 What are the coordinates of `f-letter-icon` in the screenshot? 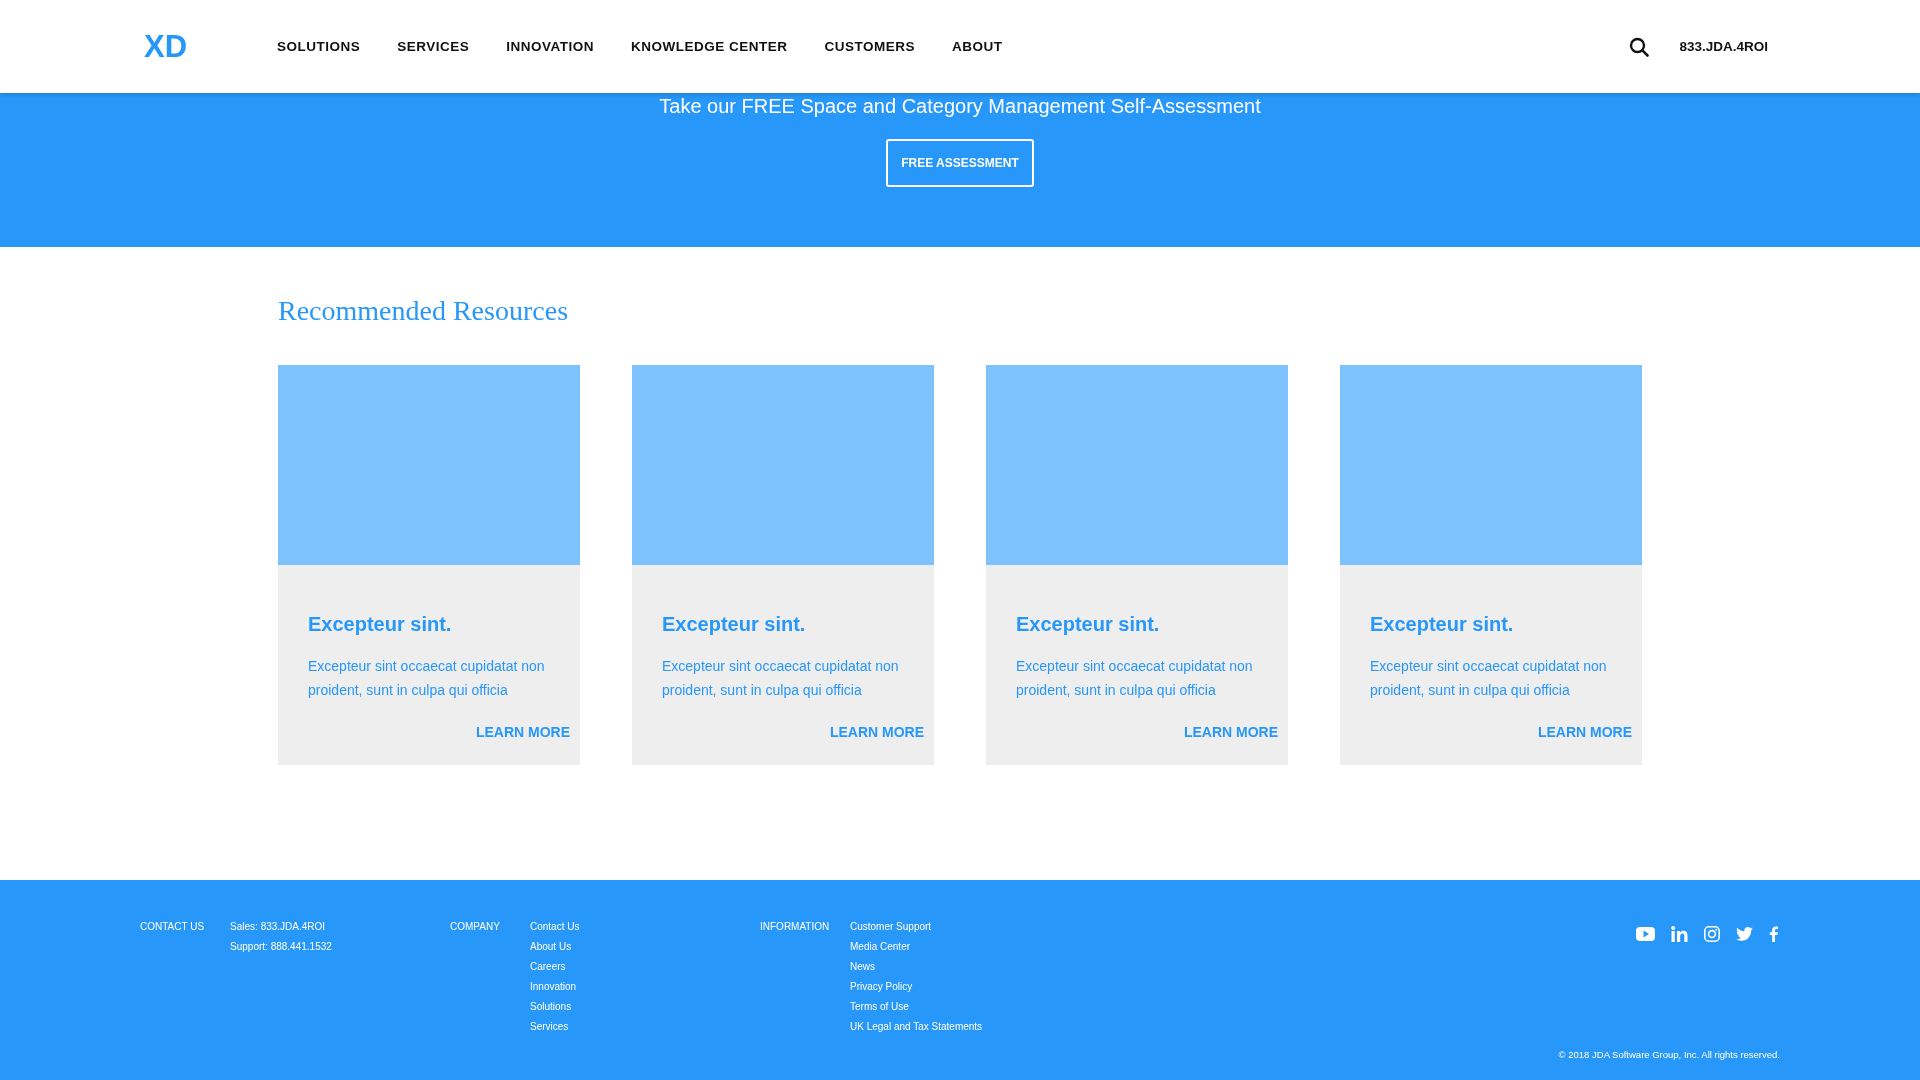 It's located at (1773, 934).